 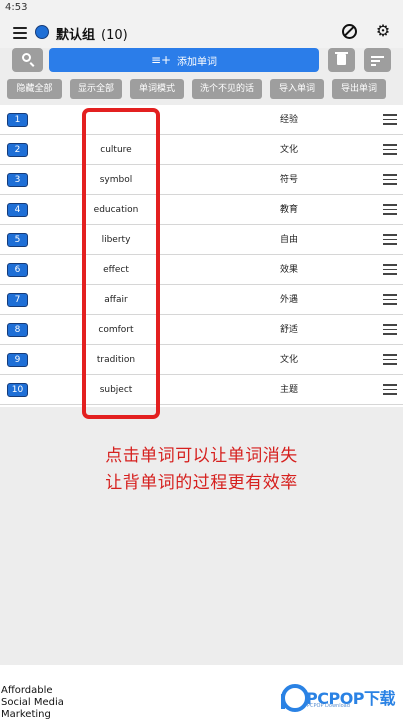 I want to click on gear-icon: ⚙, so click(x=383, y=31).